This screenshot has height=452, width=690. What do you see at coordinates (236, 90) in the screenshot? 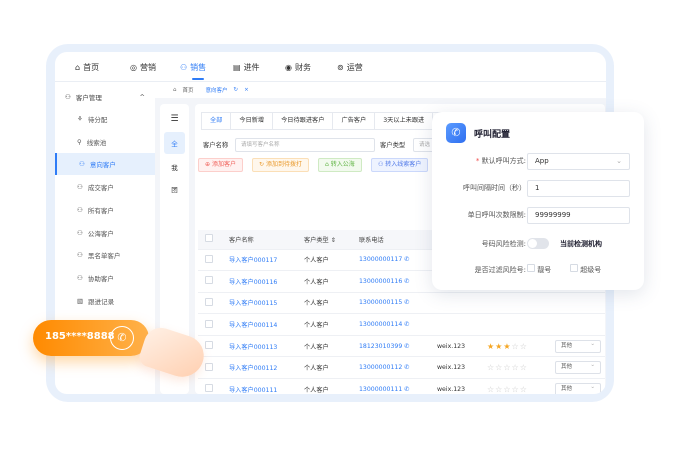
I see `refresh-icon: ↻` at bounding box center [236, 90].